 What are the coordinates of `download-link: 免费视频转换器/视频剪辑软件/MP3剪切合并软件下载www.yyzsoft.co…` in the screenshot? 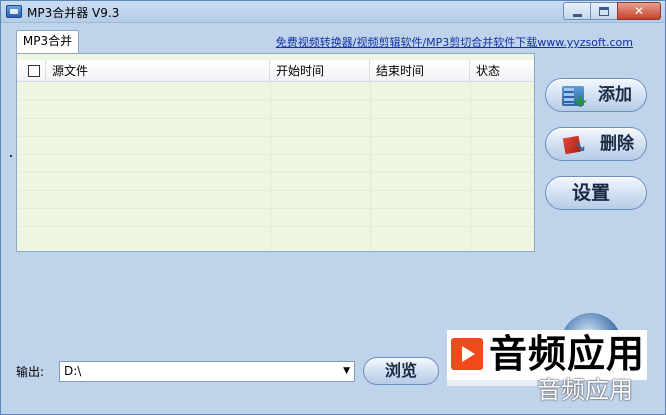 It's located at (454, 42).